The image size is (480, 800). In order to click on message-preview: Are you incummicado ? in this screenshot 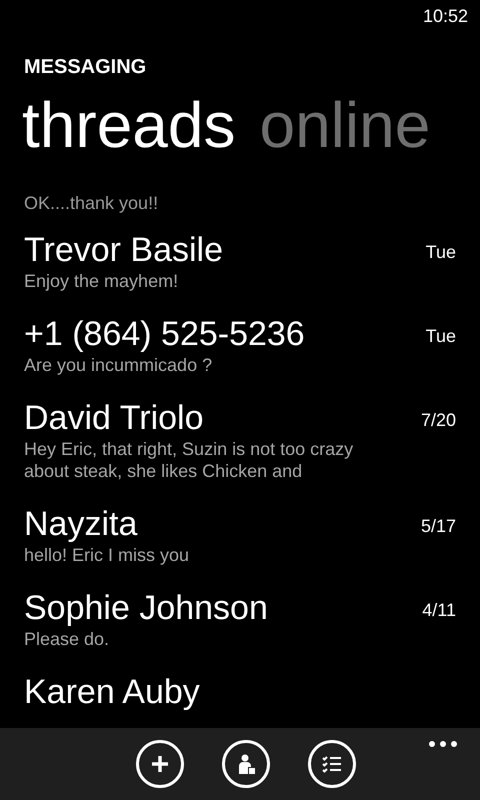, I will do `click(119, 365)`.